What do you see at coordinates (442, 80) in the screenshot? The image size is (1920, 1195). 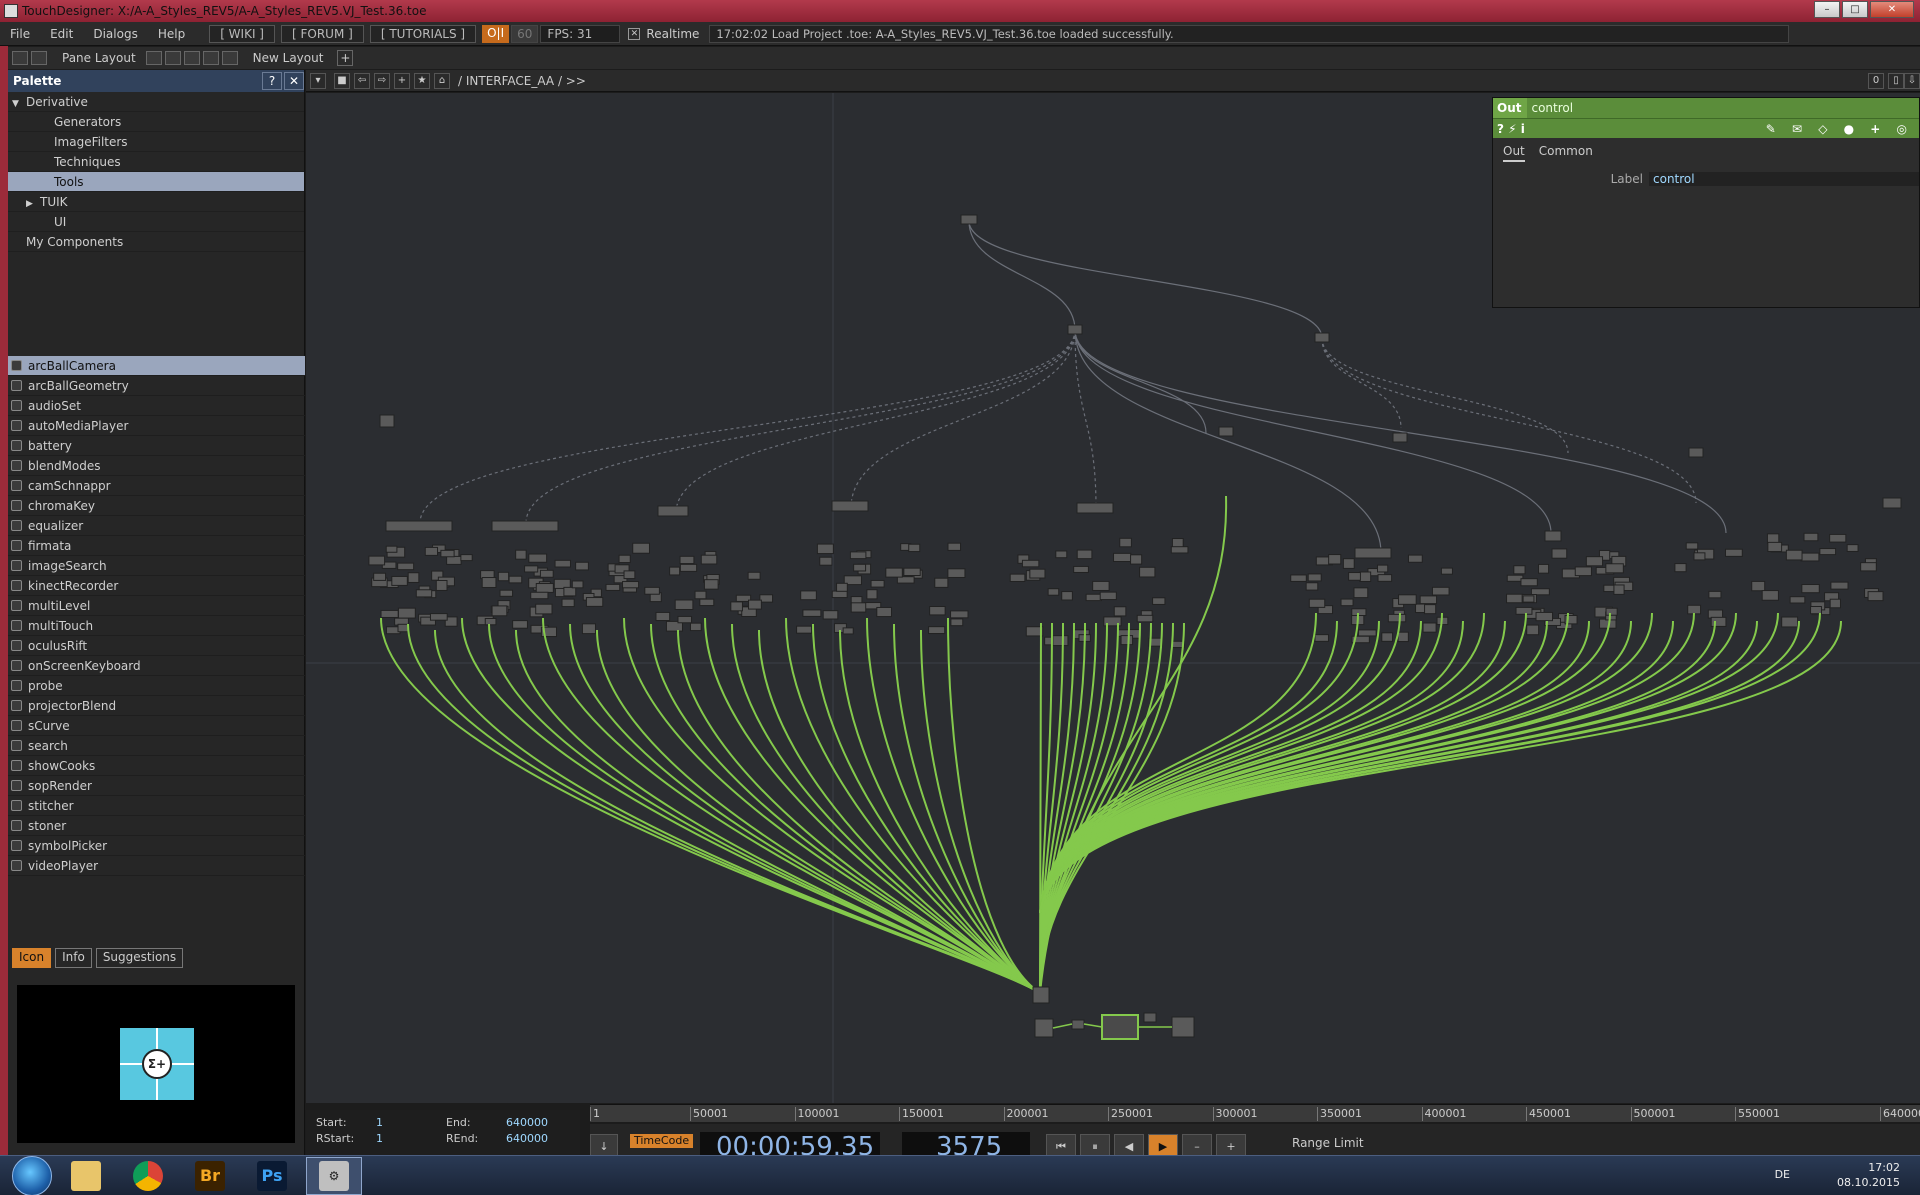 I see `home-icon: ⌂` at bounding box center [442, 80].